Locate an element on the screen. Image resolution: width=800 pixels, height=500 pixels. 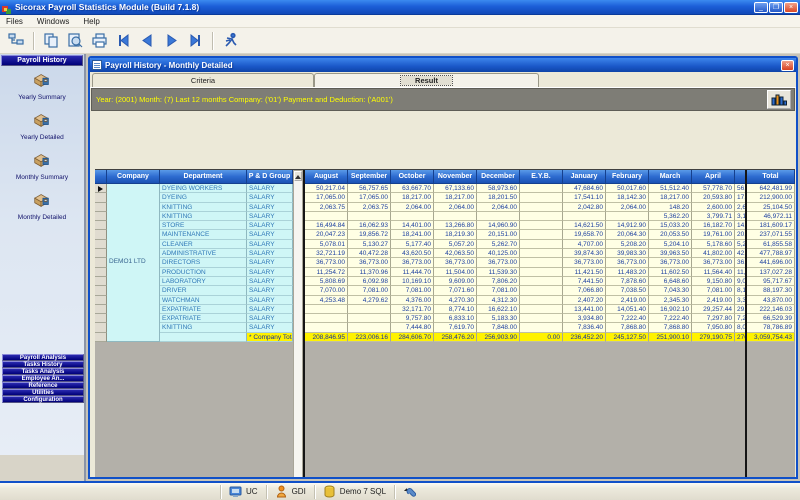
value-cell: 4,312.30 is located at coordinates (498, 300).